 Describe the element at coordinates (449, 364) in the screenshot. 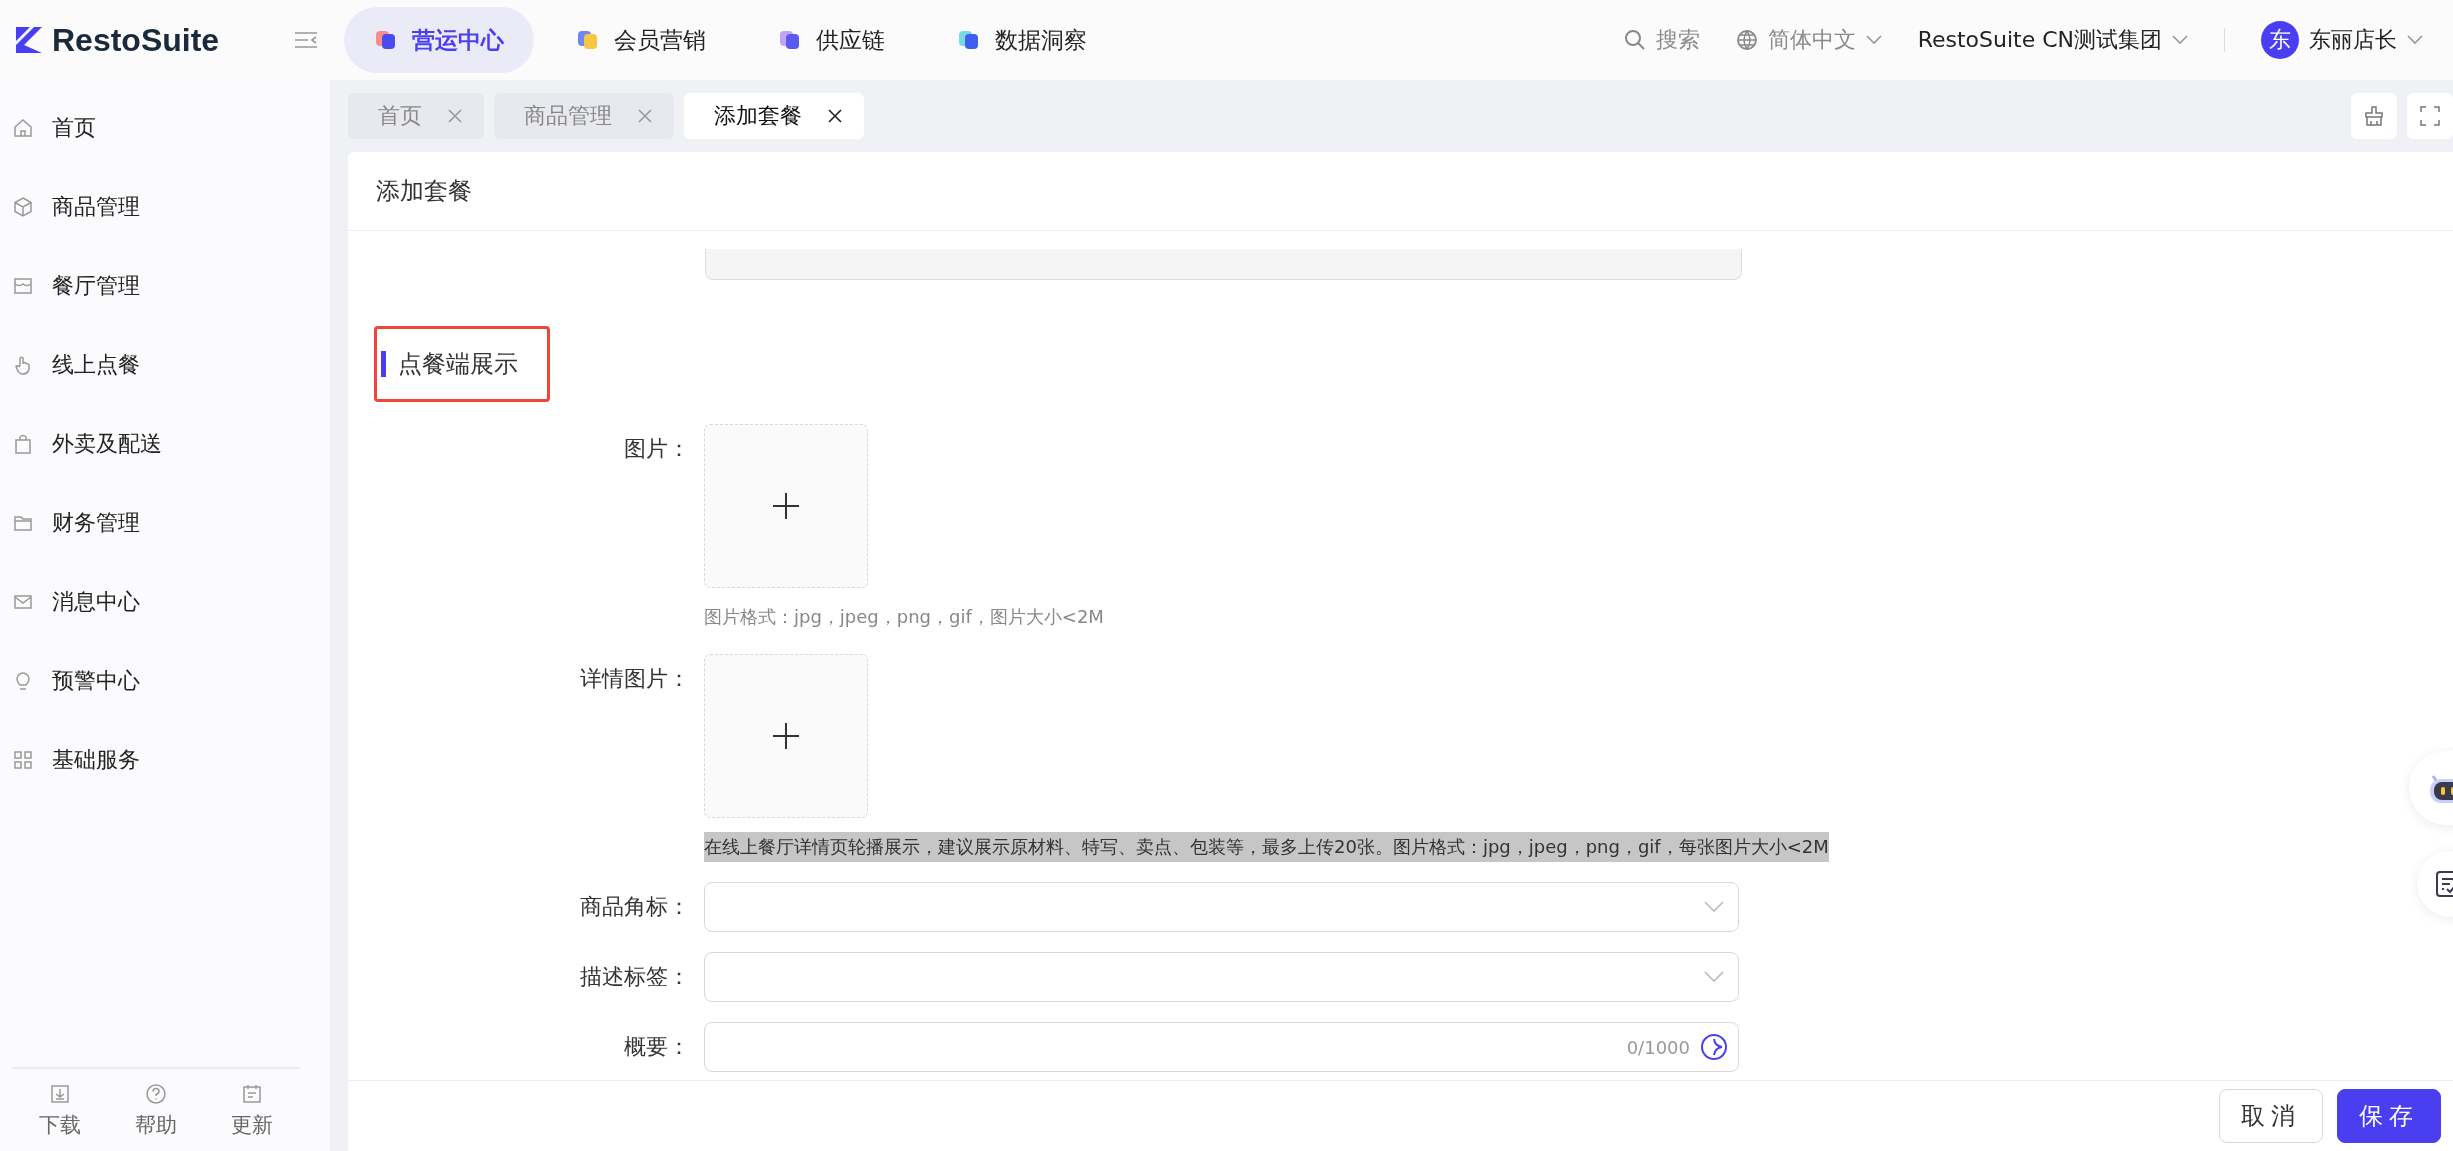

I see `section-title: 点餐端展示` at that location.